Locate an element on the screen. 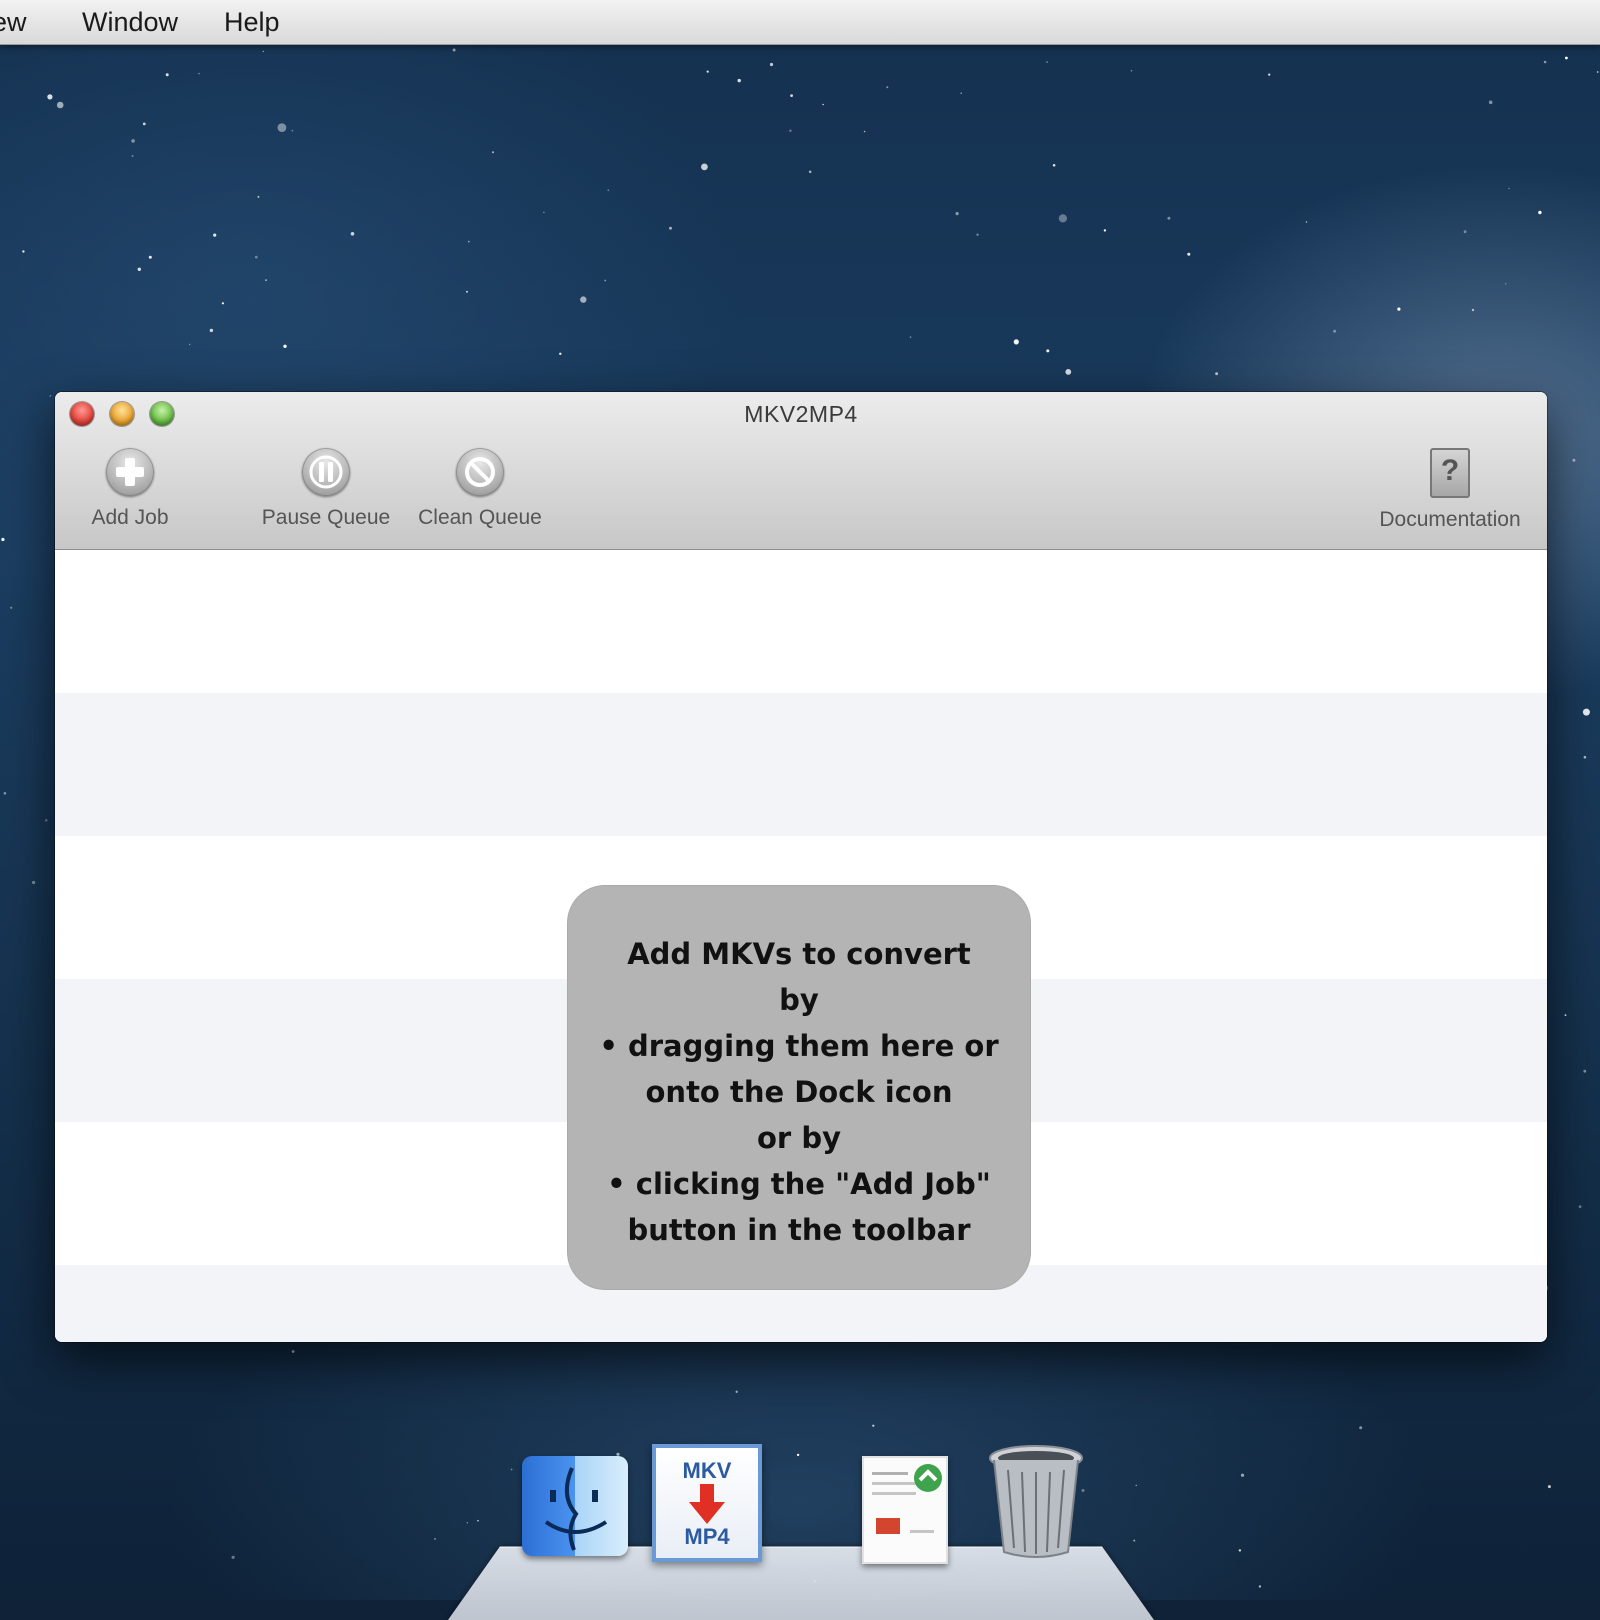 This screenshot has height=1620, width=1600. prohibited-icon is located at coordinates (480, 472).